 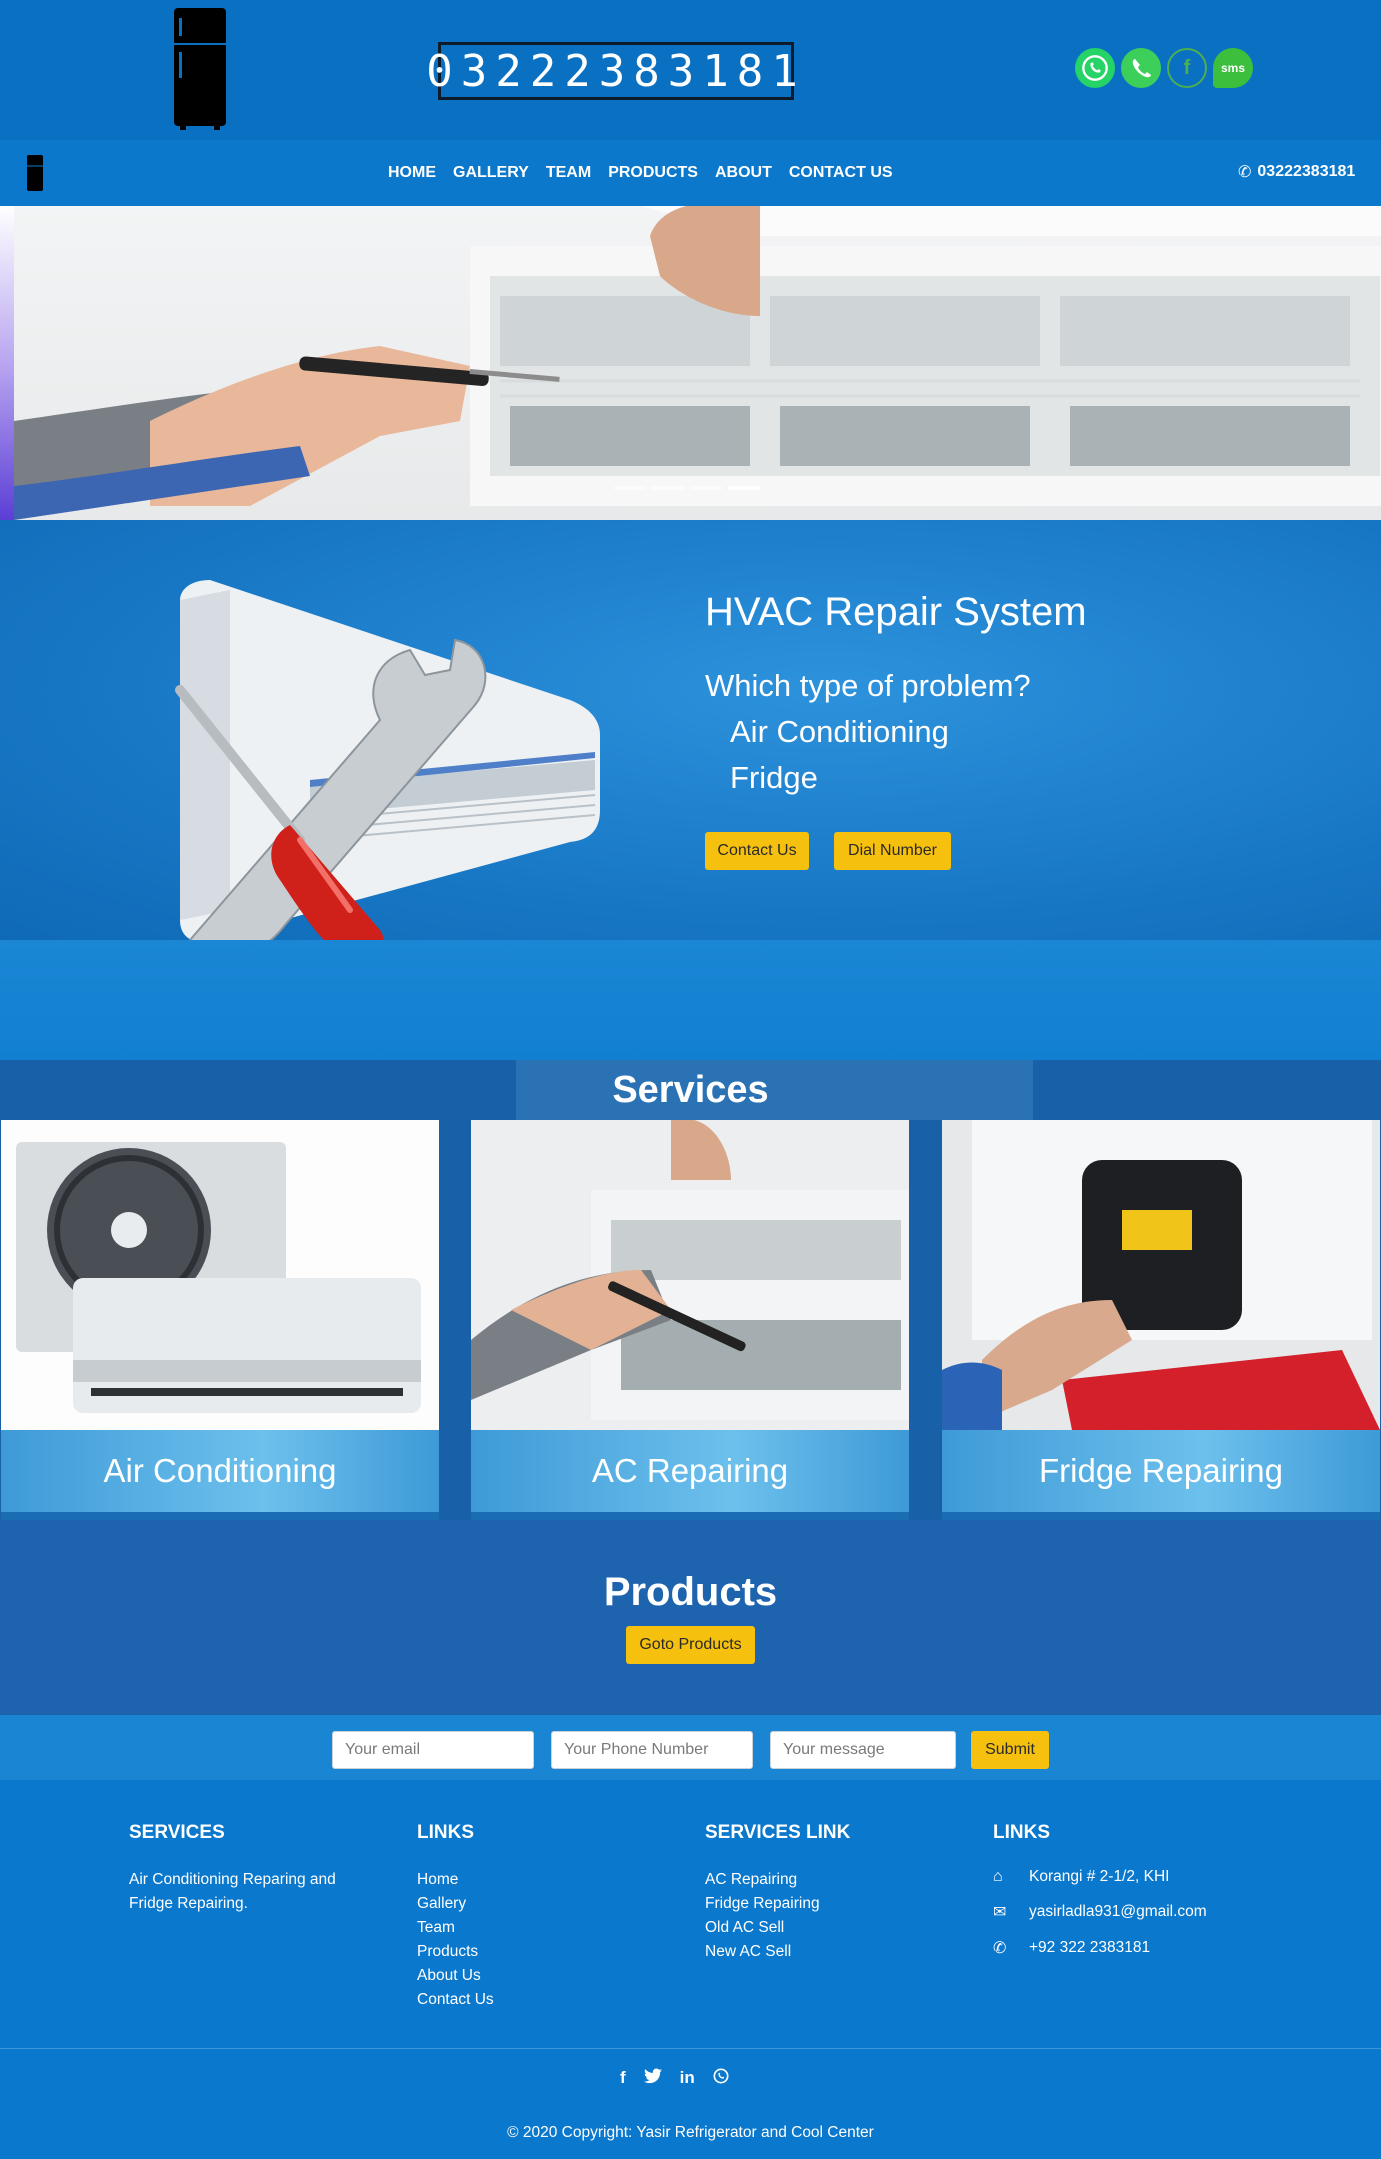 I want to click on footer-link-team: Team, so click(x=455, y=1928).